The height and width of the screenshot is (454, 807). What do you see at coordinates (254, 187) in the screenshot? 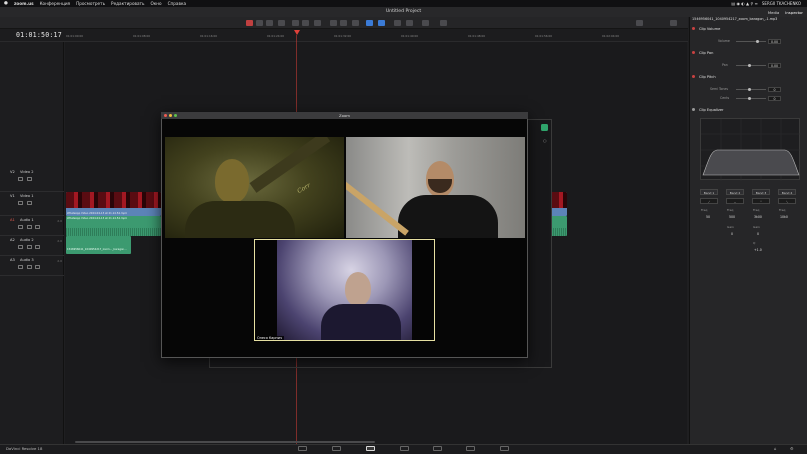
I see `video-tile-participant-1: Corr` at bounding box center [254, 187].